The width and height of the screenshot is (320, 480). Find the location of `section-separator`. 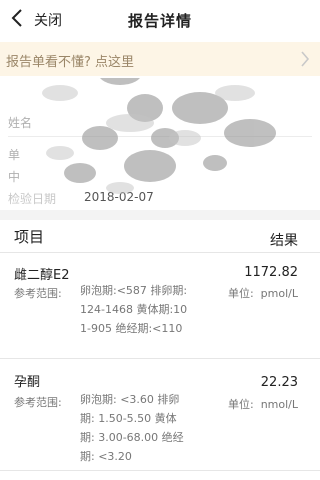

section-separator is located at coordinates (160, 215).